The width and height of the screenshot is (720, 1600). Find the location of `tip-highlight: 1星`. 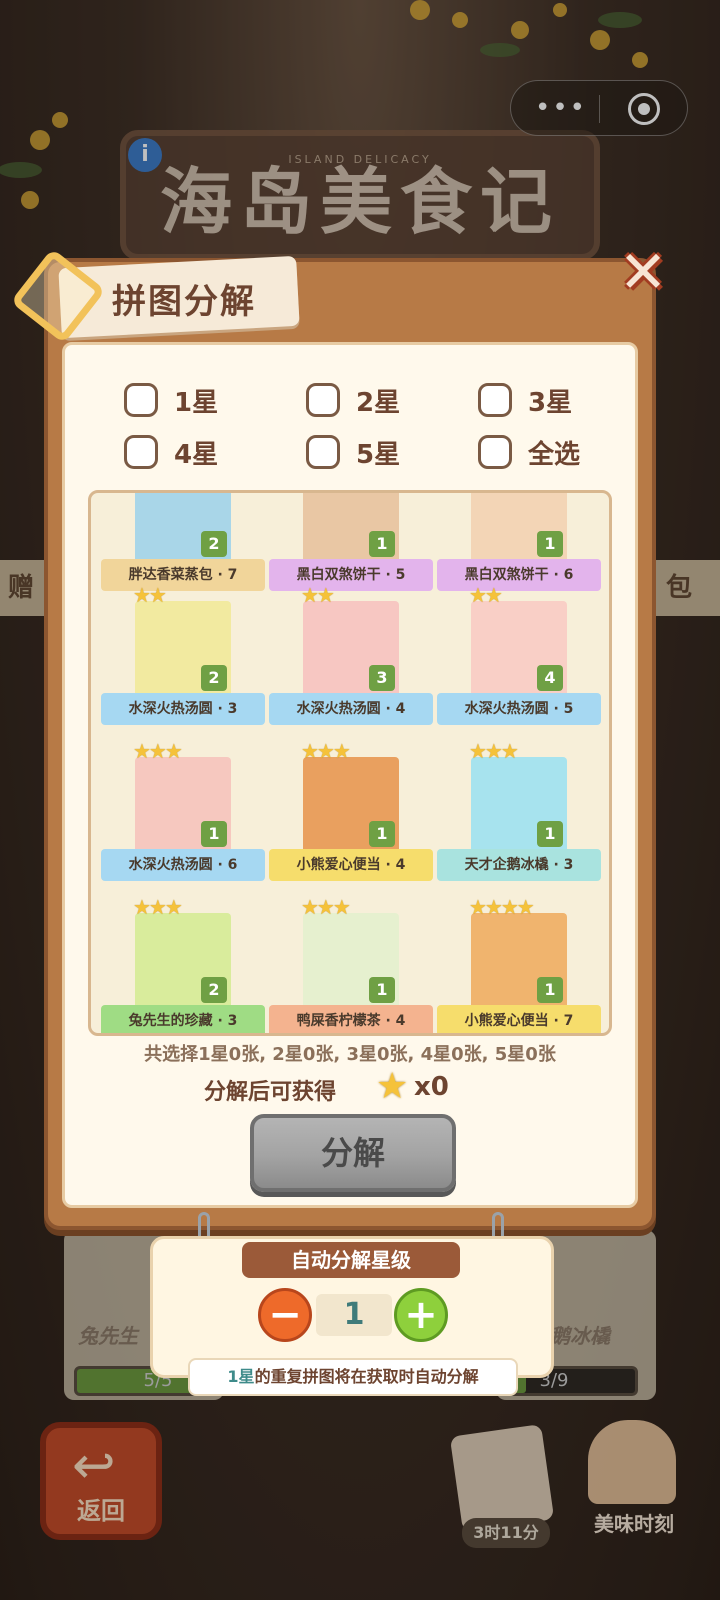

tip-highlight: 1星 is located at coordinates (241, 1376).